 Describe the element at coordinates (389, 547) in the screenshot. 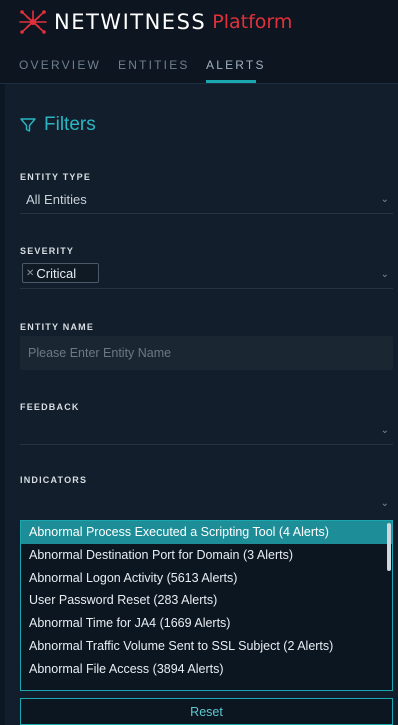

I see `list-scrollbar` at that location.